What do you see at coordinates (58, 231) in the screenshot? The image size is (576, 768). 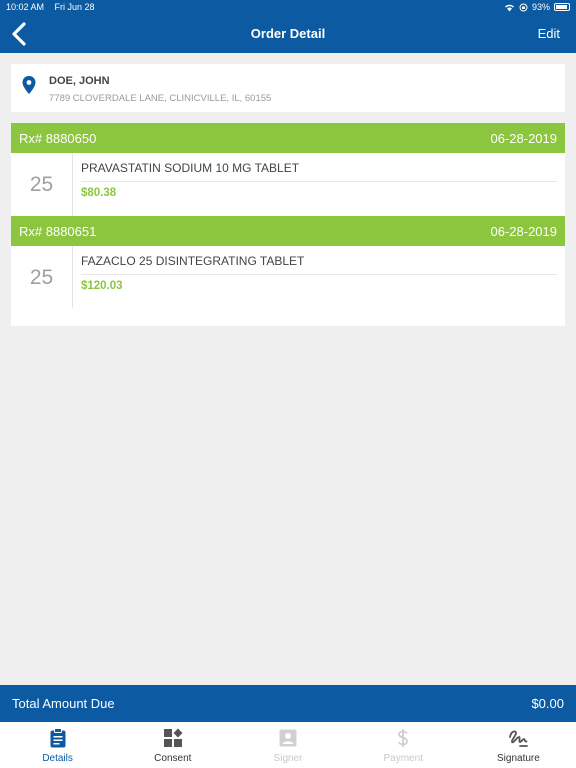 I see `rx-number: Rx# 8880651` at bounding box center [58, 231].